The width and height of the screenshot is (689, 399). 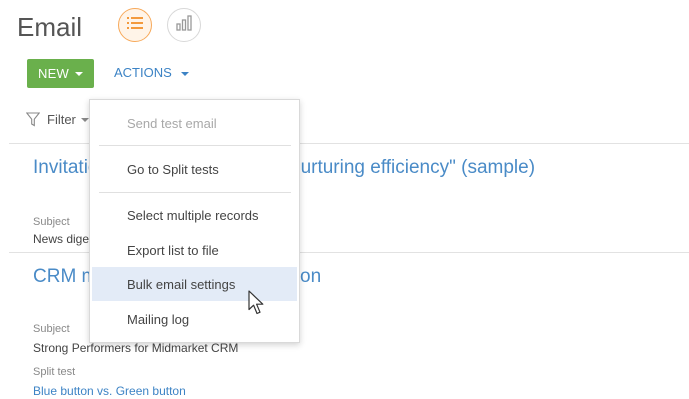 What do you see at coordinates (109, 391) in the screenshot?
I see `split-test-link: Blue button vs. Green button` at bounding box center [109, 391].